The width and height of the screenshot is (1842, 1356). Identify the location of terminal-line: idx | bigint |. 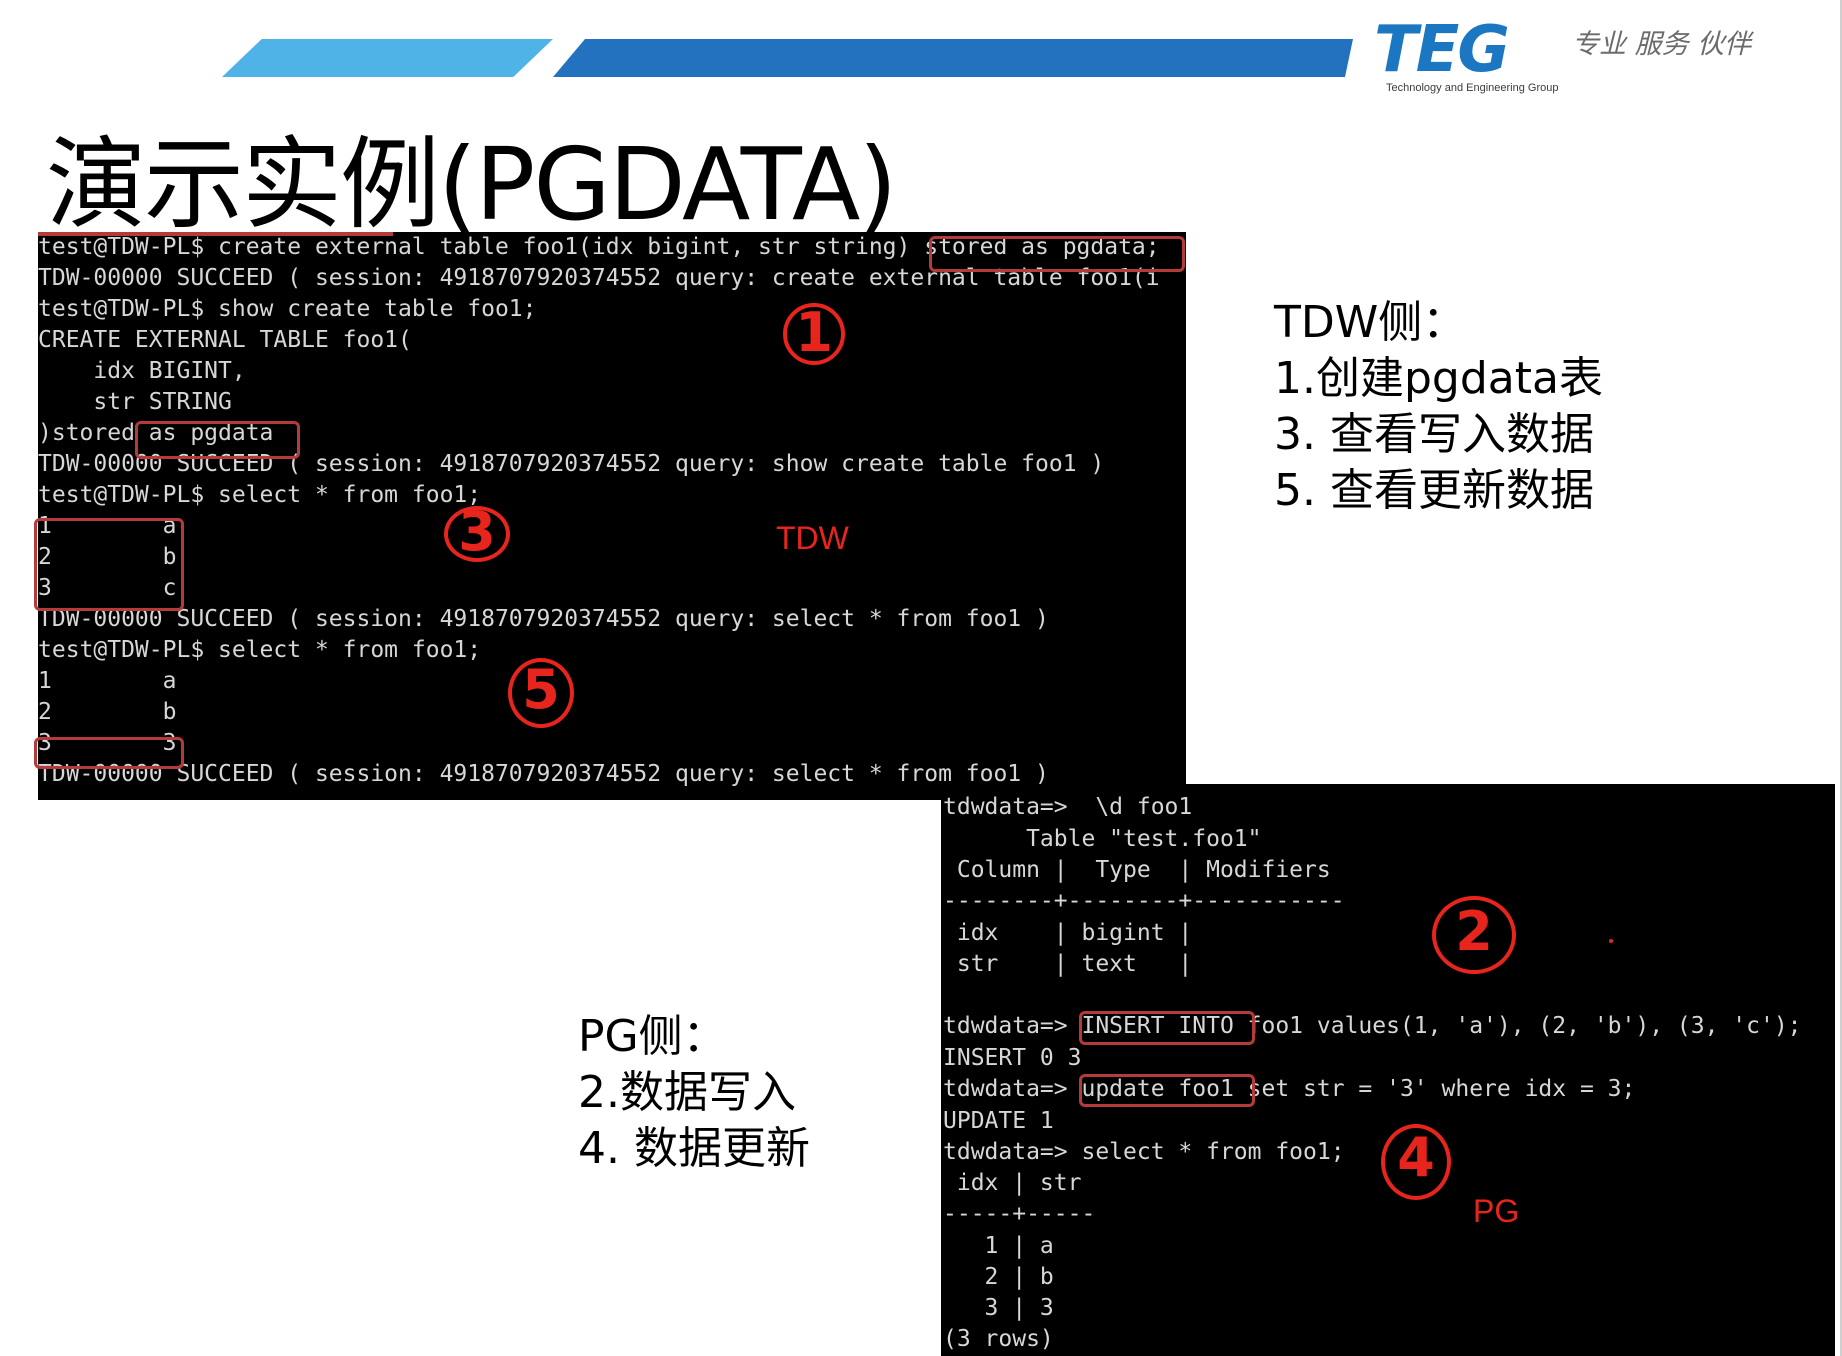
(1068, 933).